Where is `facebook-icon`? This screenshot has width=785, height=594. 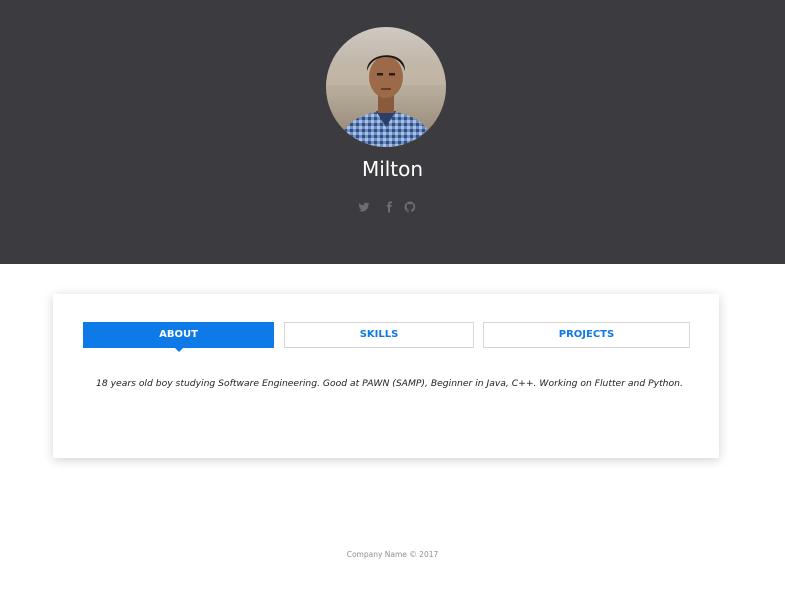
facebook-icon is located at coordinates (390, 208).